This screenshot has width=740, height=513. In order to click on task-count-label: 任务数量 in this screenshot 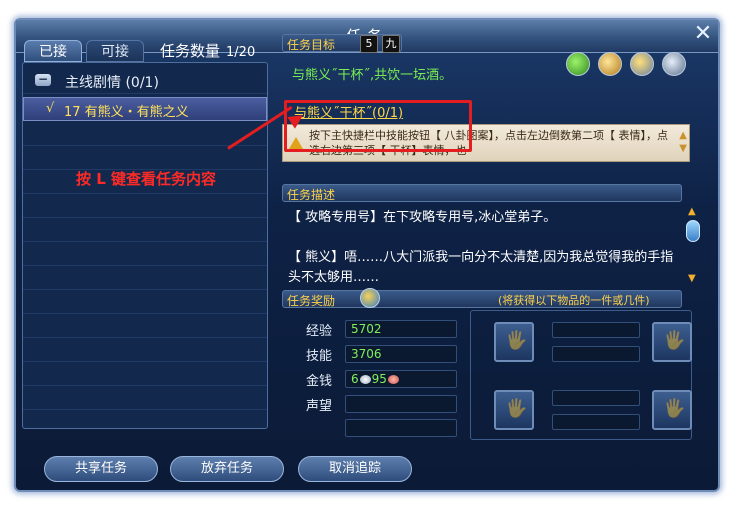, I will do `click(190, 51)`.